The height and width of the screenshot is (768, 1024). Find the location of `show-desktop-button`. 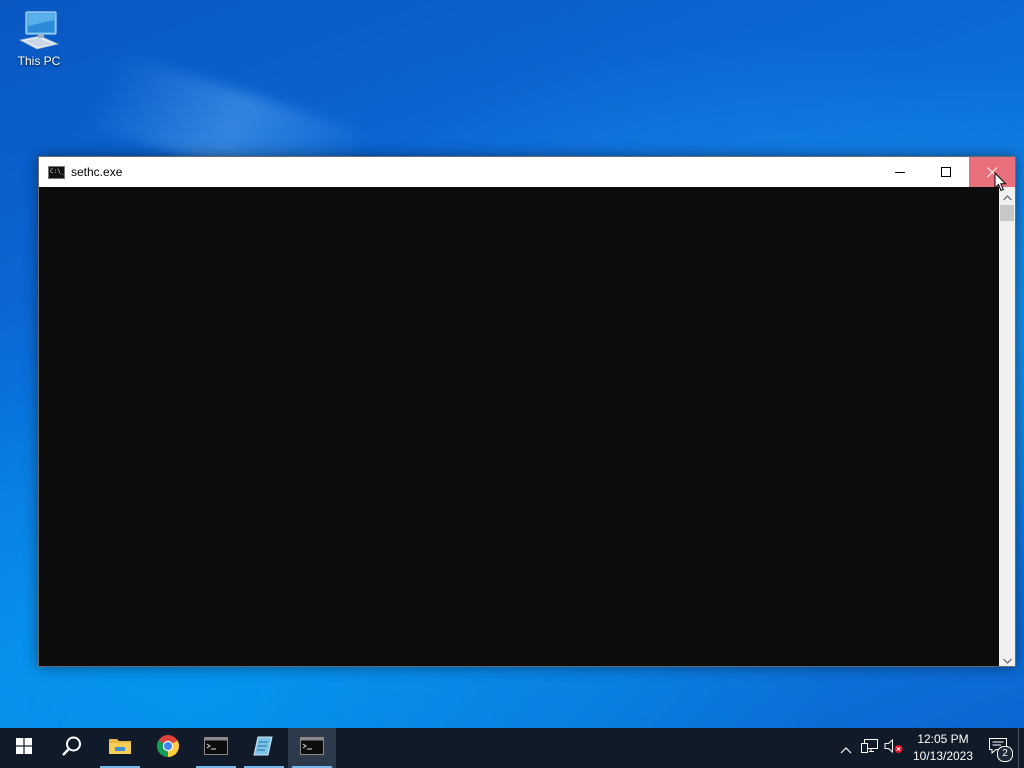

show-desktop-button is located at coordinates (1021, 748).